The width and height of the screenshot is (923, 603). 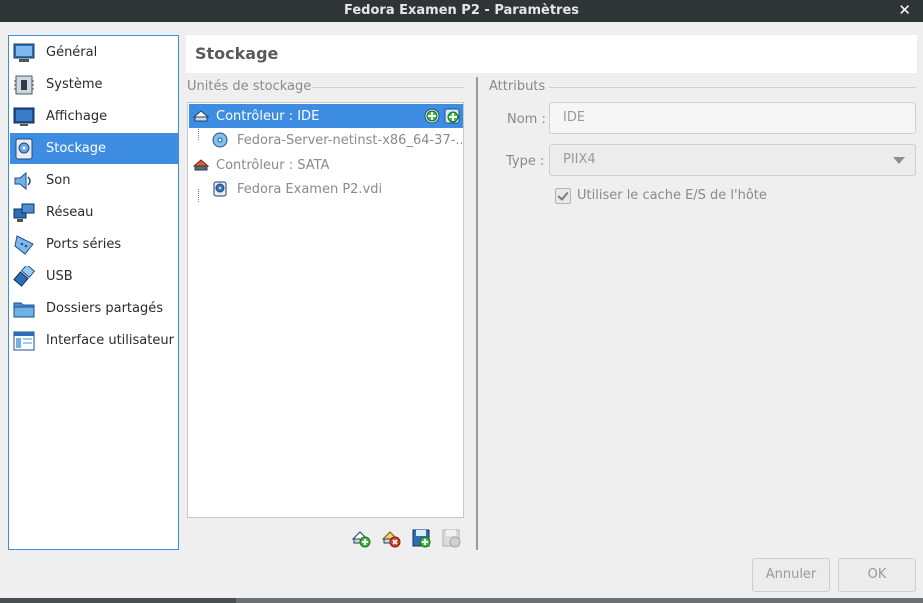 I want to click on sidebar-item-label: USB, so click(x=59, y=276).